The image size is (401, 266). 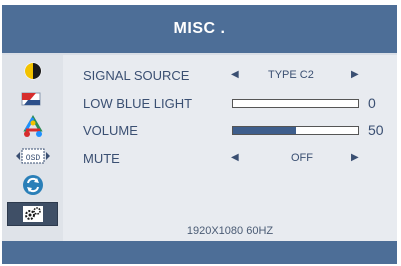 What do you see at coordinates (230, 159) in the screenshot?
I see `mute-row: MUTE ◀ OFF ▶` at bounding box center [230, 159].